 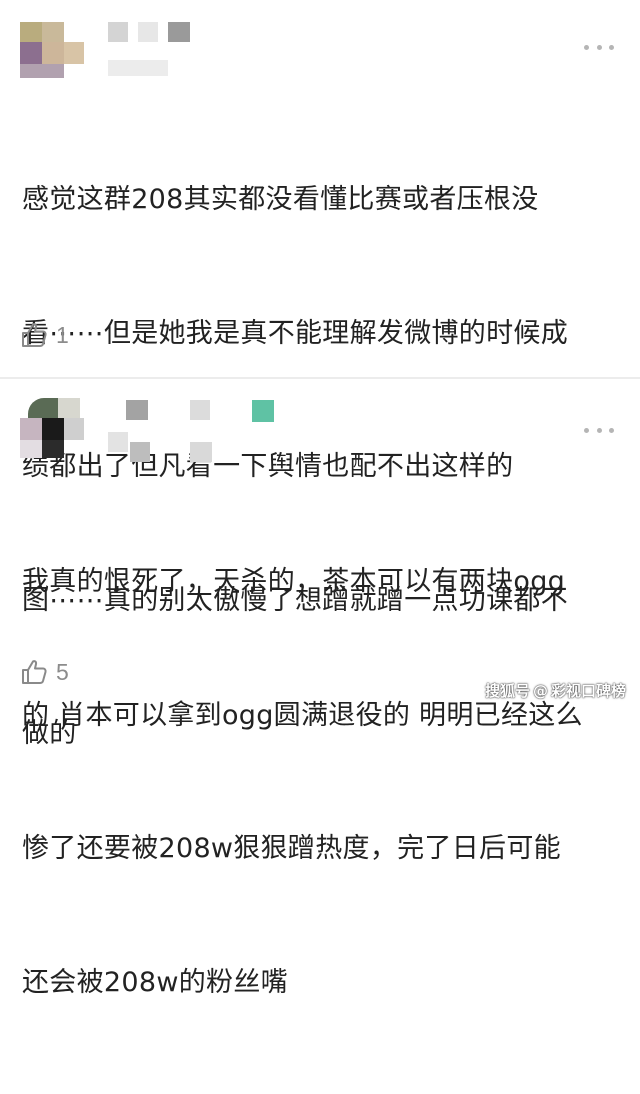 What do you see at coordinates (540, 690) in the screenshot?
I see `watermark-at: @` at bounding box center [540, 690].